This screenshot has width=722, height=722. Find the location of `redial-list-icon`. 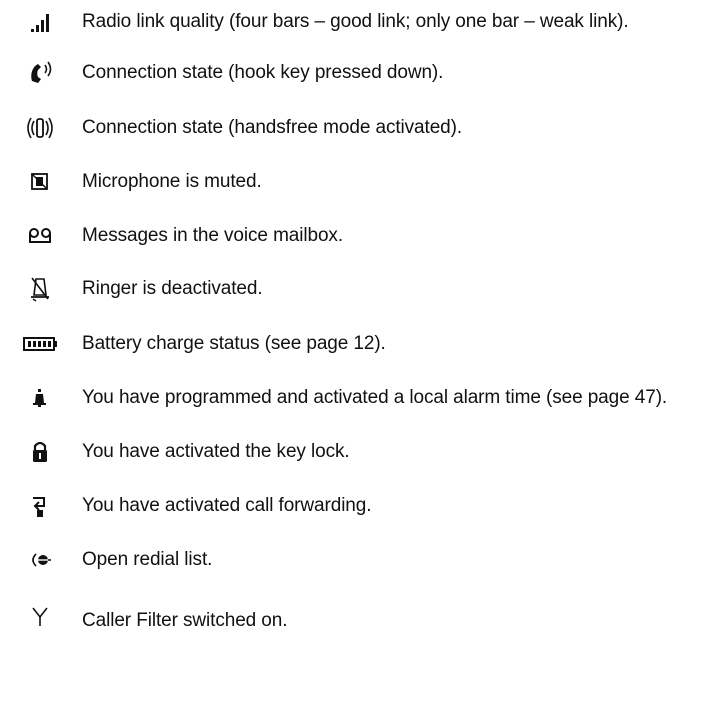

redial-list-icon is located at coordinates (40, 560).